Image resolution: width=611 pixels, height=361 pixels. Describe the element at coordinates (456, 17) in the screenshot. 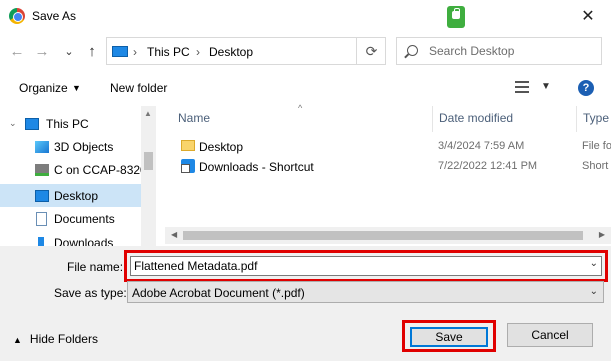

I see `green-bot-icon` at that location.